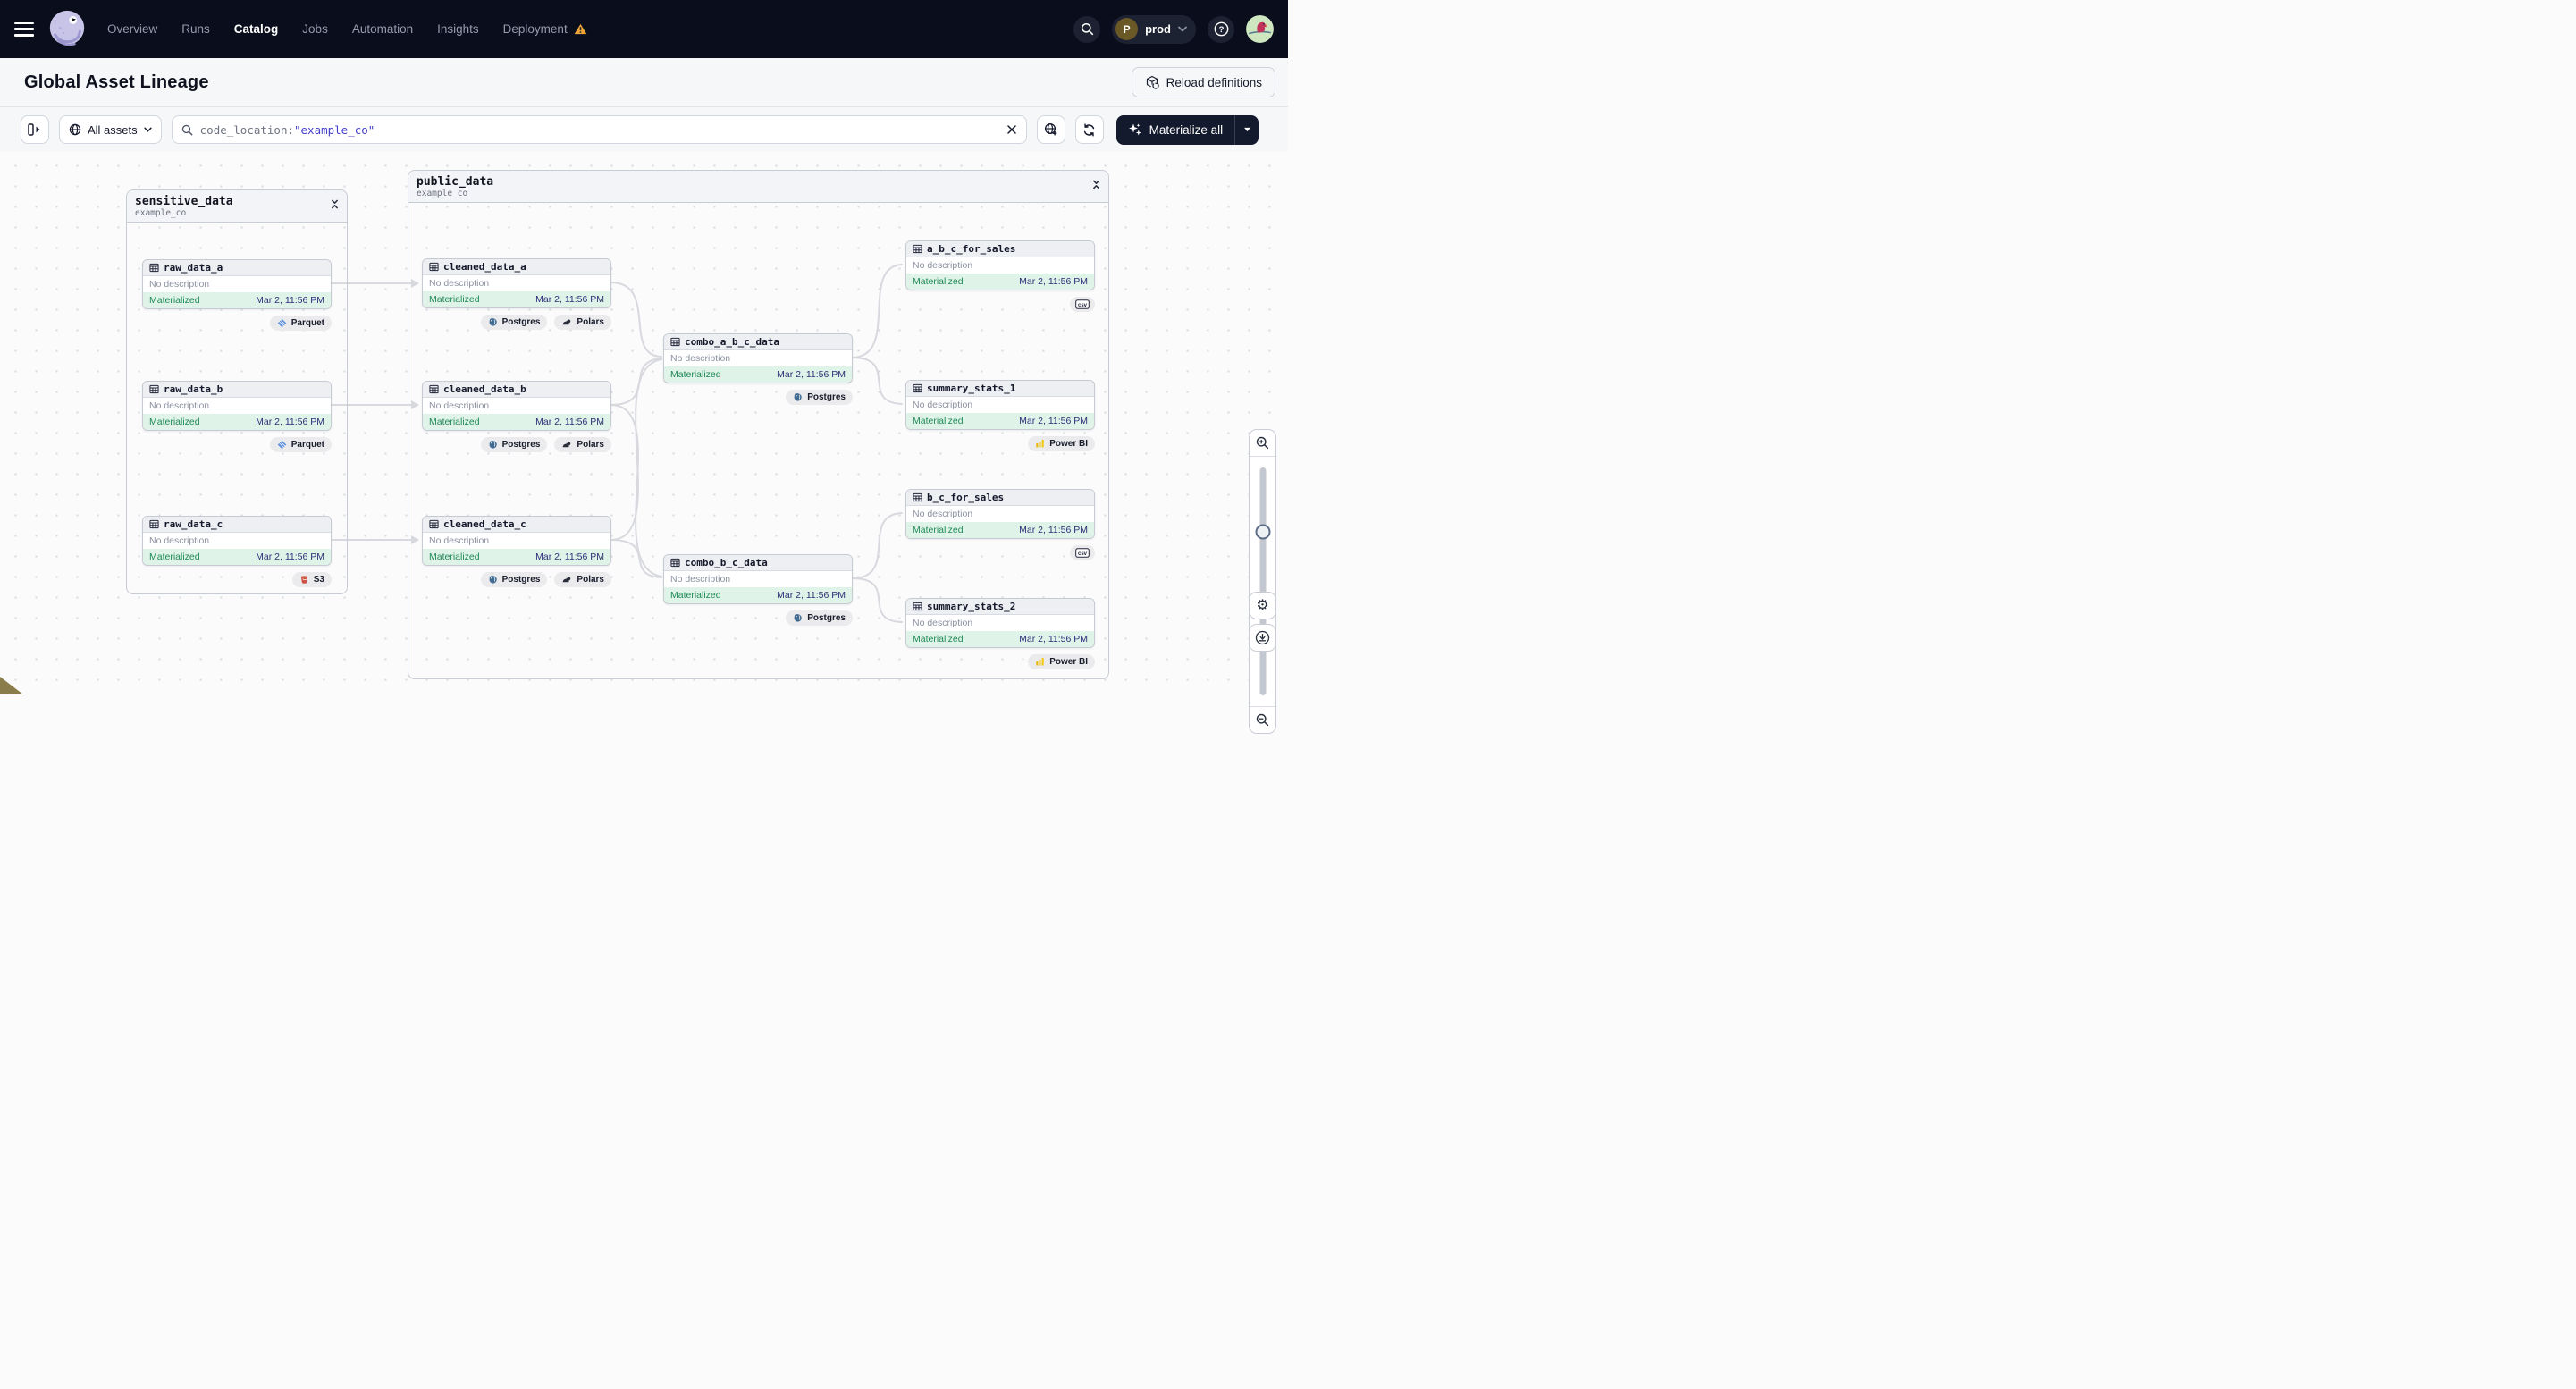  What do you see at coordinates (1263, 443) in the screenshot?
I see `zoom-in-button` at bounding box center [1263, 443].